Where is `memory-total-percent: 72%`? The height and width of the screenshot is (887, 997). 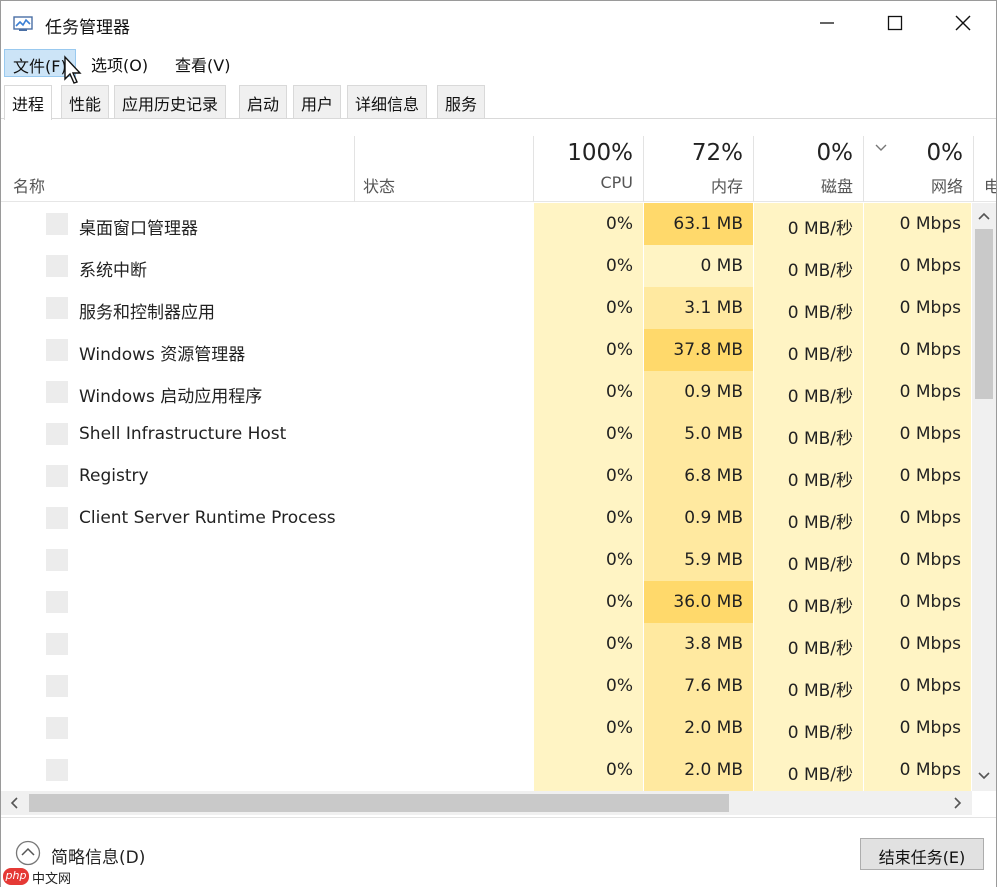
memory-total-percent: 72% is located at coordinates (693, 153).